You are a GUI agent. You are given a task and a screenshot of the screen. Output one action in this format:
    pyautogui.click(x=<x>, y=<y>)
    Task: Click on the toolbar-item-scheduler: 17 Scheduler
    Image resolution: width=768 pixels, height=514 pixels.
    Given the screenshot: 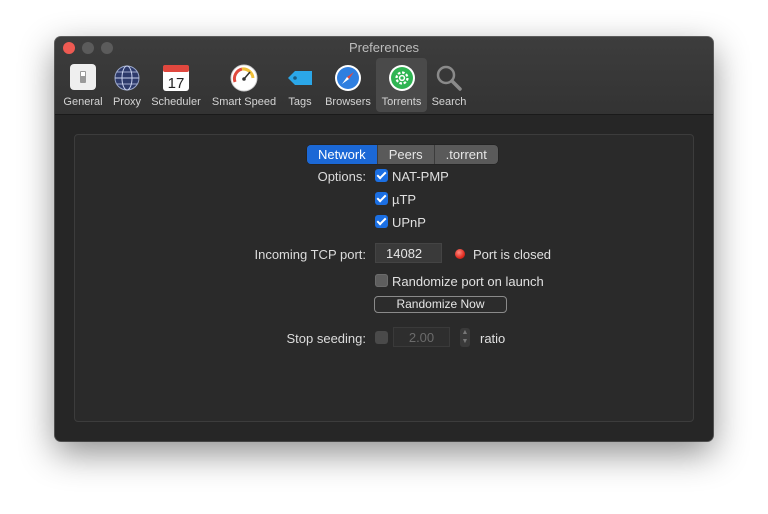 What is the action you would take?
    pyautogui.click(x=176, y=85)
    